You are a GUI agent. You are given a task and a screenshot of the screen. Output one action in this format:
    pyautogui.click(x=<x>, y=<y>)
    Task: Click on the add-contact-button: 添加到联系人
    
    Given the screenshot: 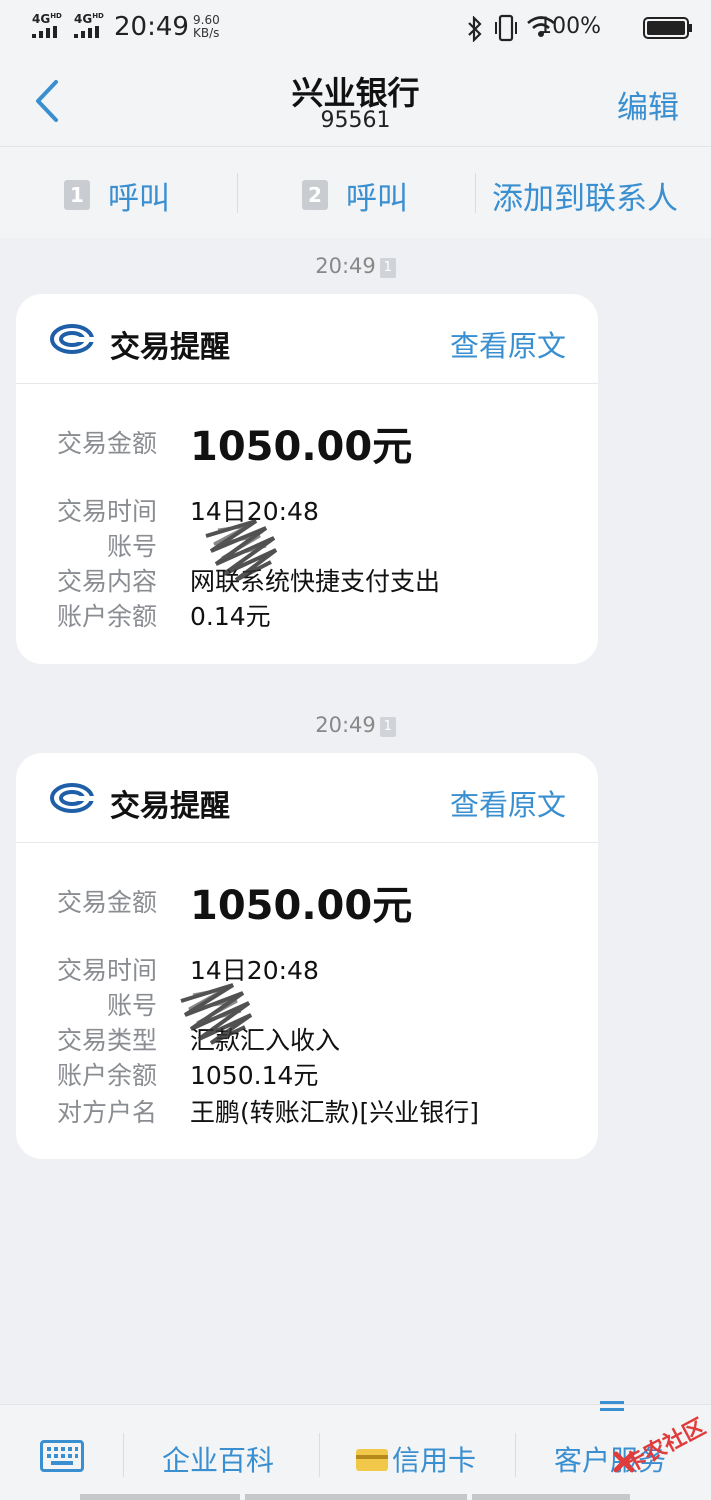 What is the action you would take?
    pyautogui.click(x=585, y=196)
    